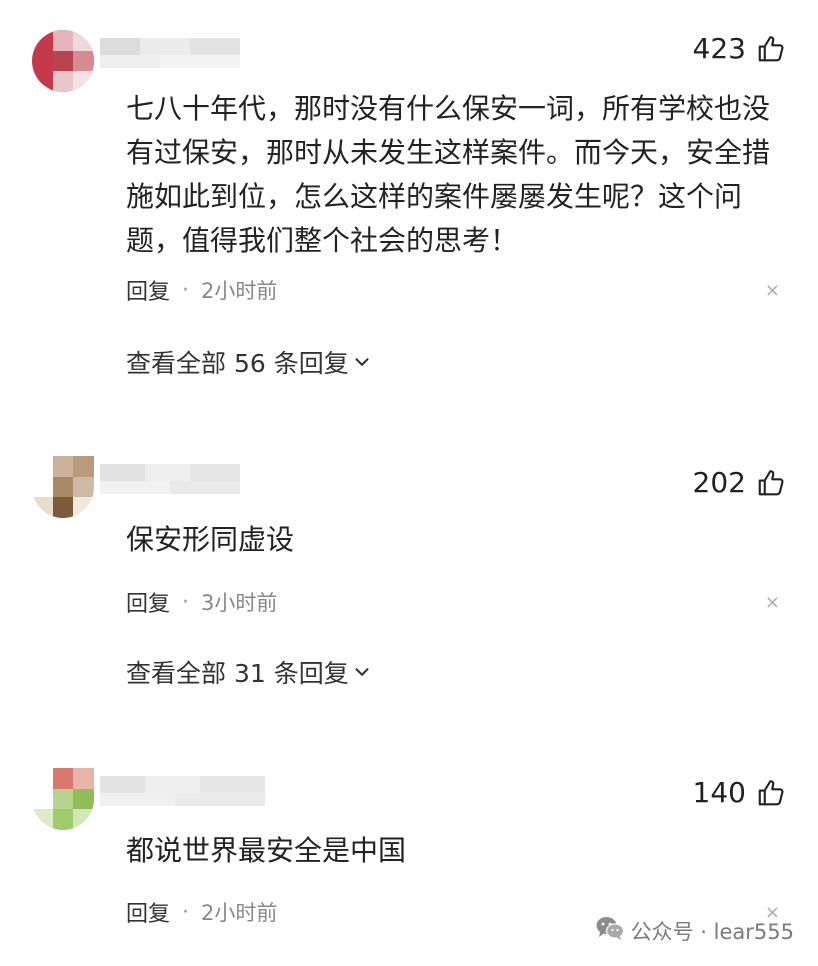 The height and width of the screenshot is (966, 818). Describe the element at coordinates (712, 931) in the screenshot. I see `watermark-text: 公众号 · lear555` at that location.